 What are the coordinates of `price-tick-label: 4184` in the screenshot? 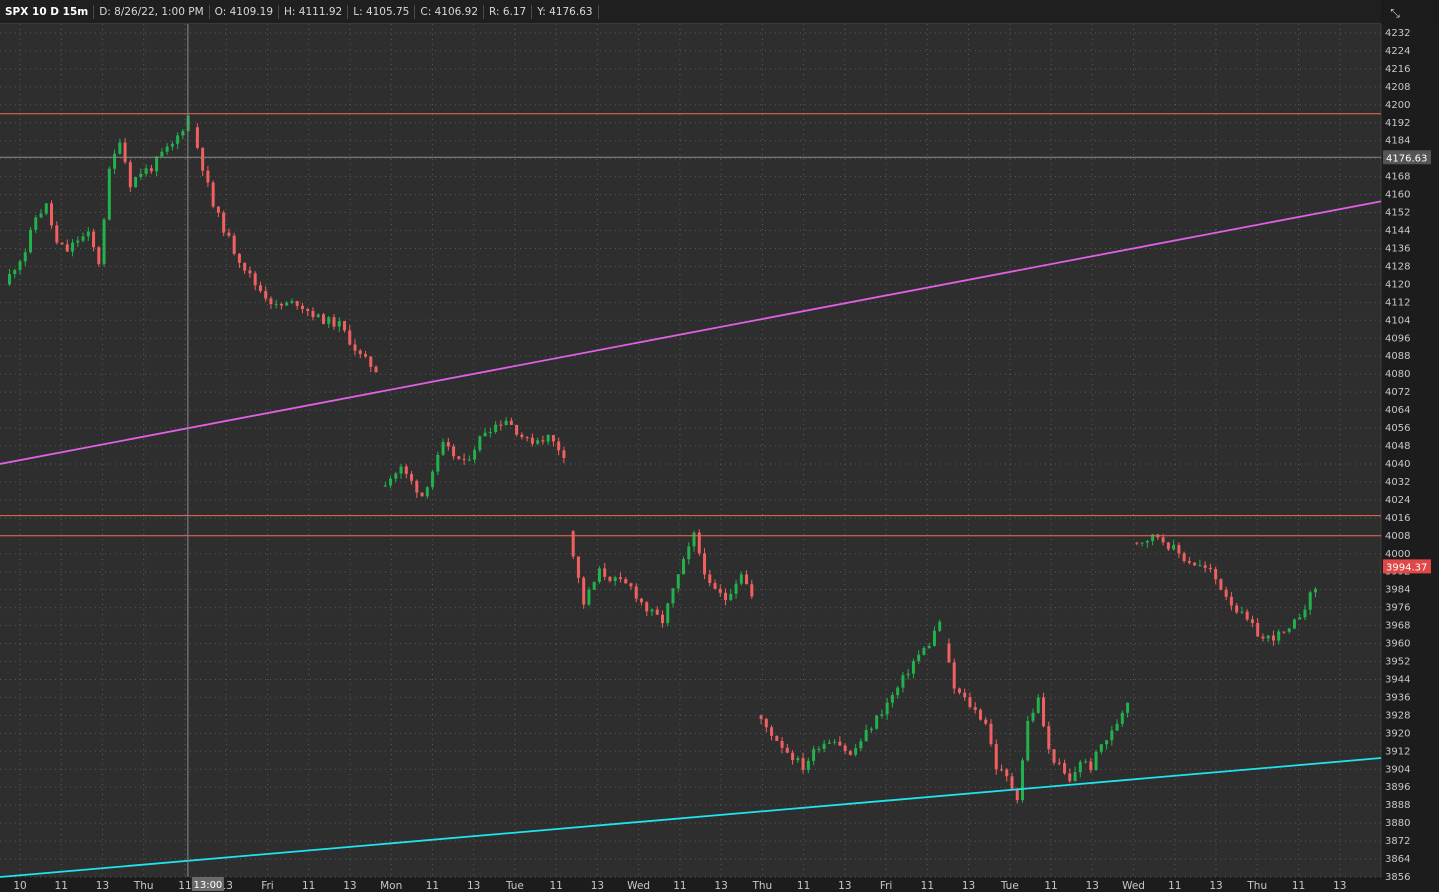 It's located at (1397, 141).